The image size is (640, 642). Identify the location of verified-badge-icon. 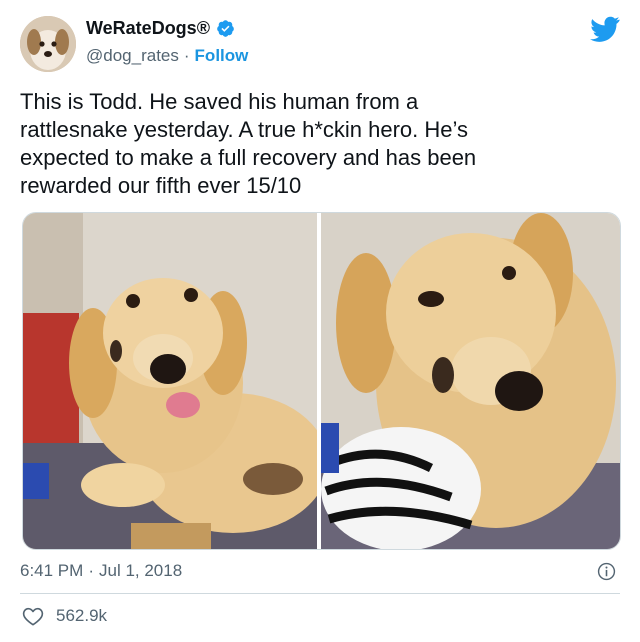
(225, 28).